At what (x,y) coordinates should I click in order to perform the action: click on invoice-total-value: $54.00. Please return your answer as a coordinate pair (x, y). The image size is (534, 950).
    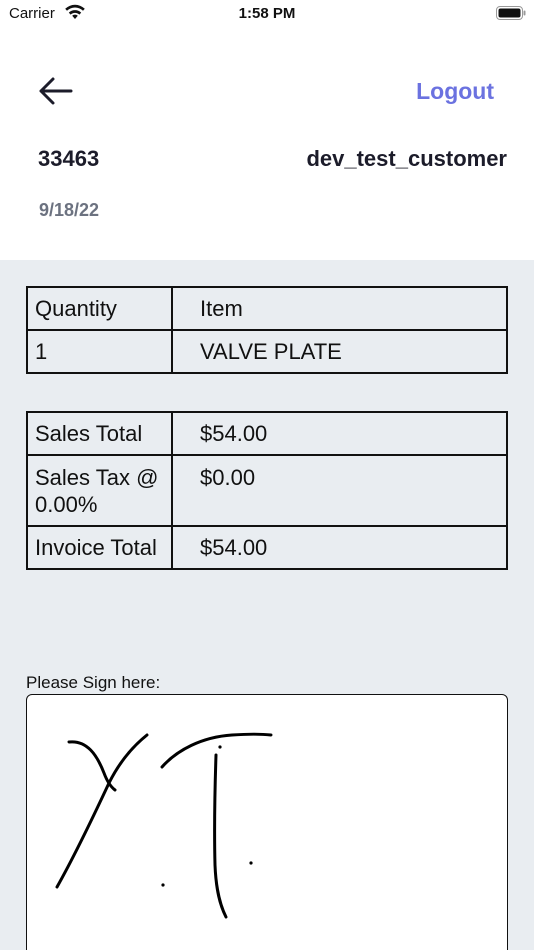
    Looking at the image, I should click on (339, 547).